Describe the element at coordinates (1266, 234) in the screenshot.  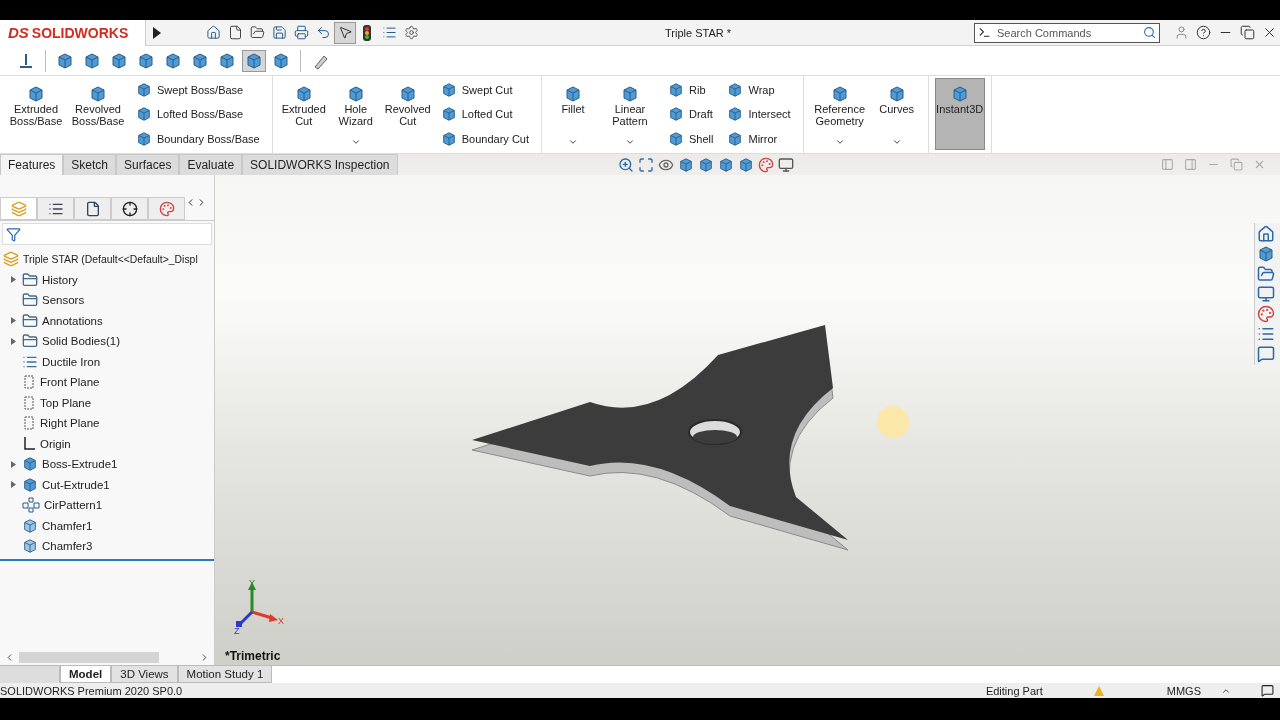
I see `home-icon` at that location.